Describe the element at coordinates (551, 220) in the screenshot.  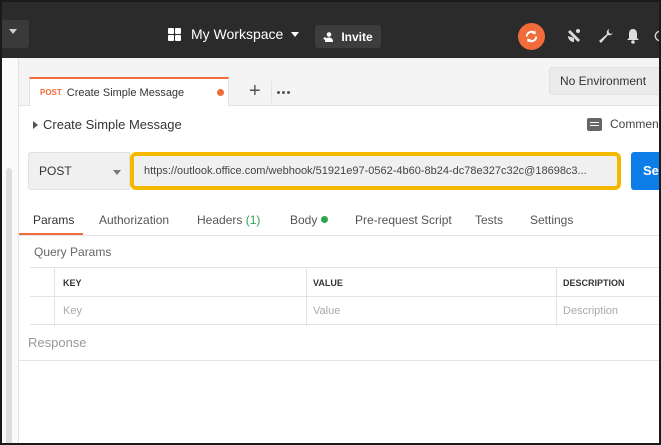
I see `tab-settings: Settings` at that location.